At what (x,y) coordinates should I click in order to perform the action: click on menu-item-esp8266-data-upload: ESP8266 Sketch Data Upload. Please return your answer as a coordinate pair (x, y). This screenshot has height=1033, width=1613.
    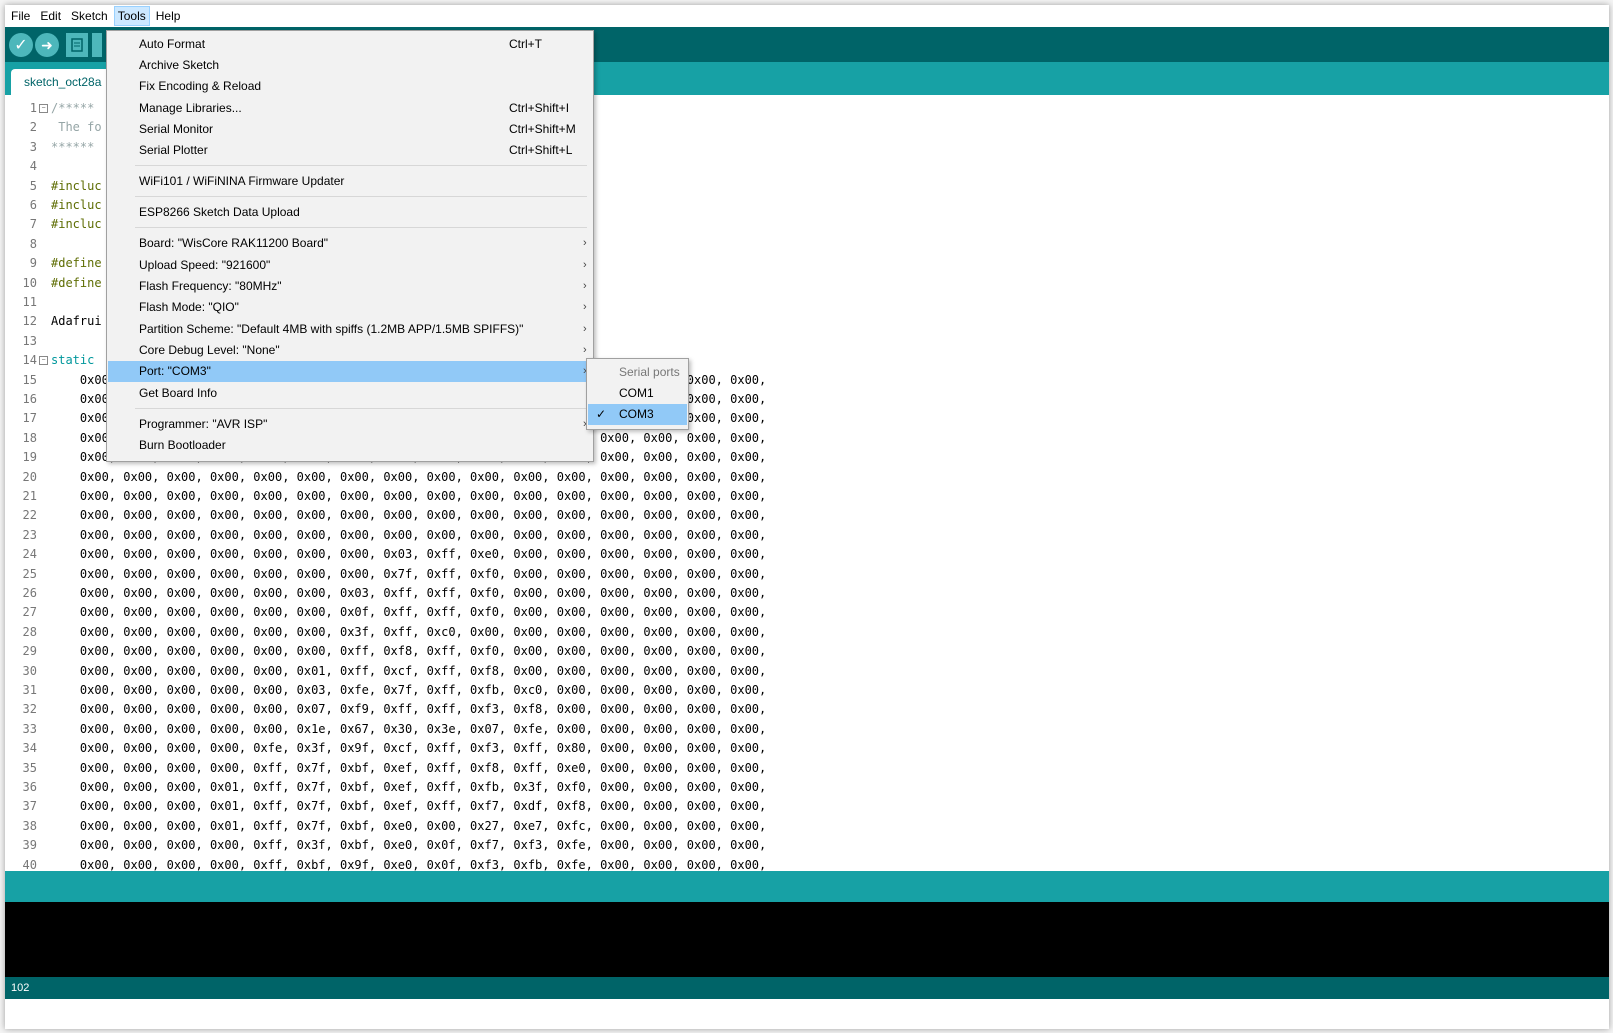
    Looking at the image, I should click on (349, 212).